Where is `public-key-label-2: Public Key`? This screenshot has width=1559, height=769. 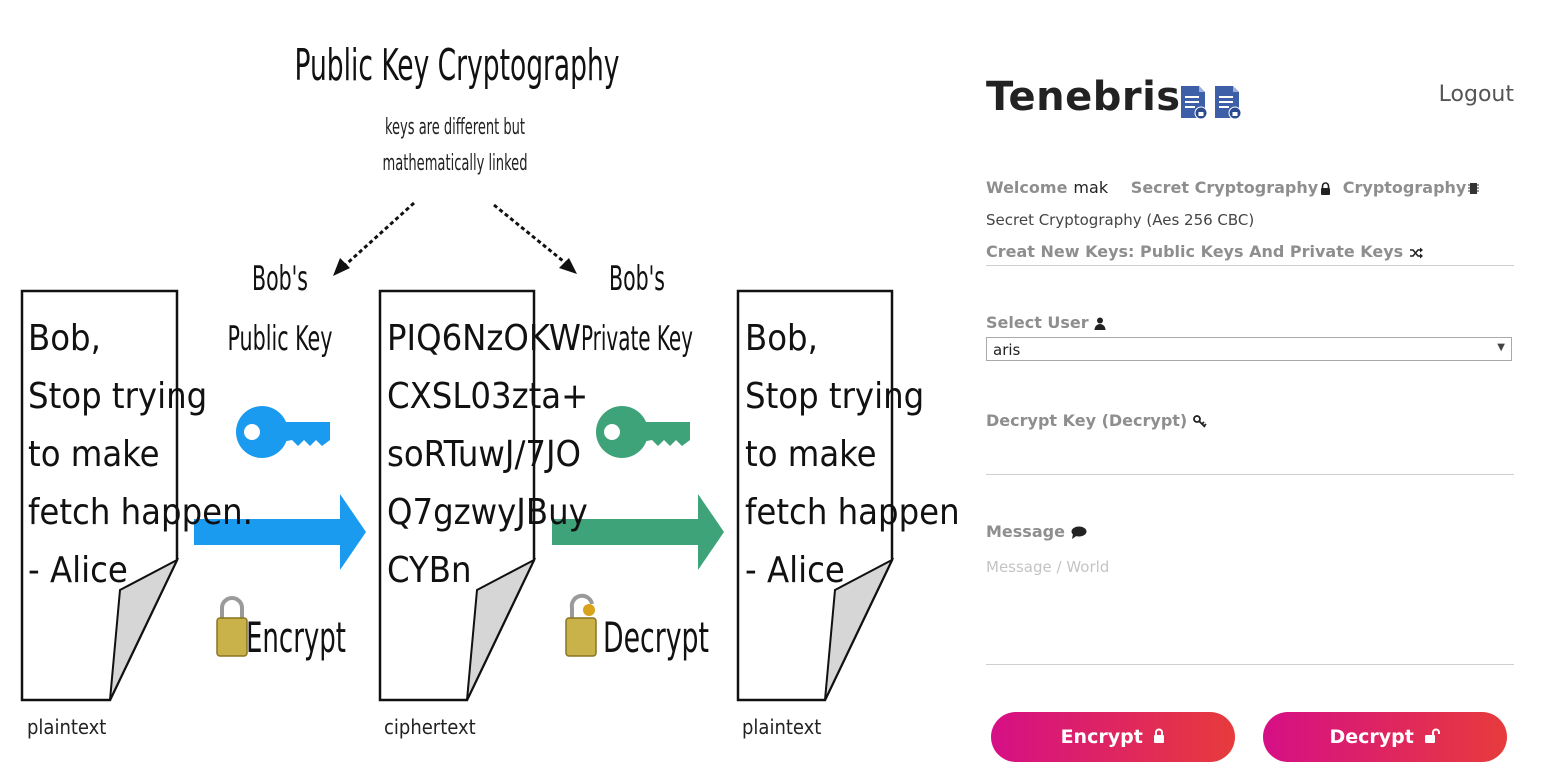
public-key-label-2: Public Key is located at coordinates (280, 339).